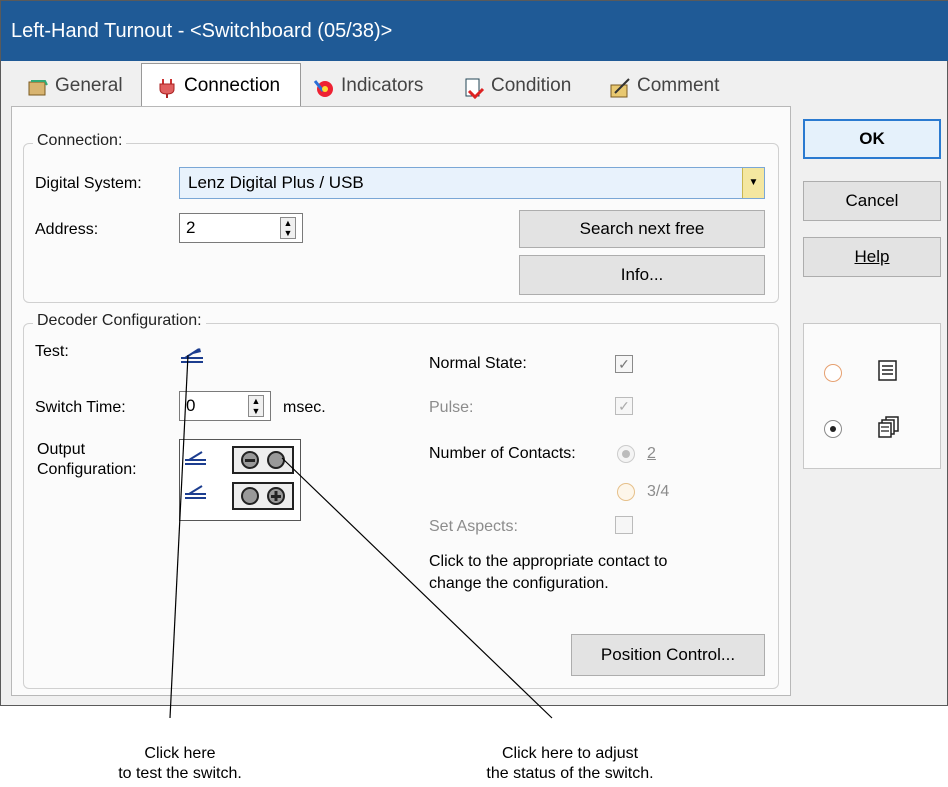 The image size is (948, 787). What do you see at coordinates (180, 773) in the screenshot?
I see `annotation-test-line-2: to test the switch.` at bounding box center [180, 773].